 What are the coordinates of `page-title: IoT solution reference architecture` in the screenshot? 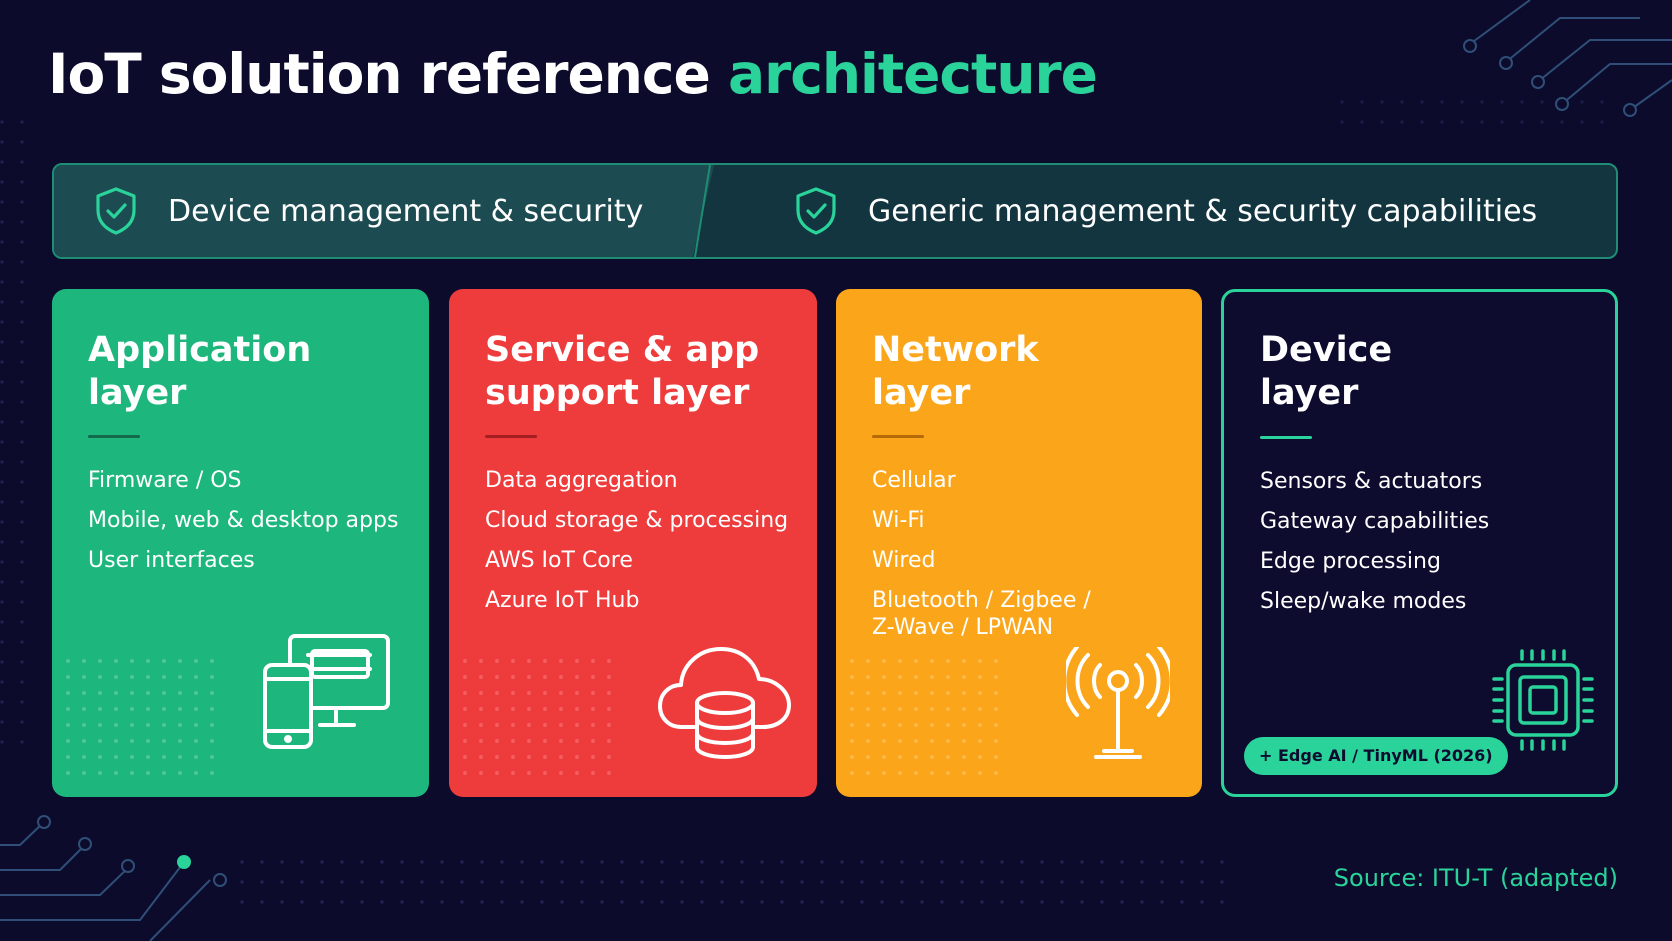 It's located at (573, 74).